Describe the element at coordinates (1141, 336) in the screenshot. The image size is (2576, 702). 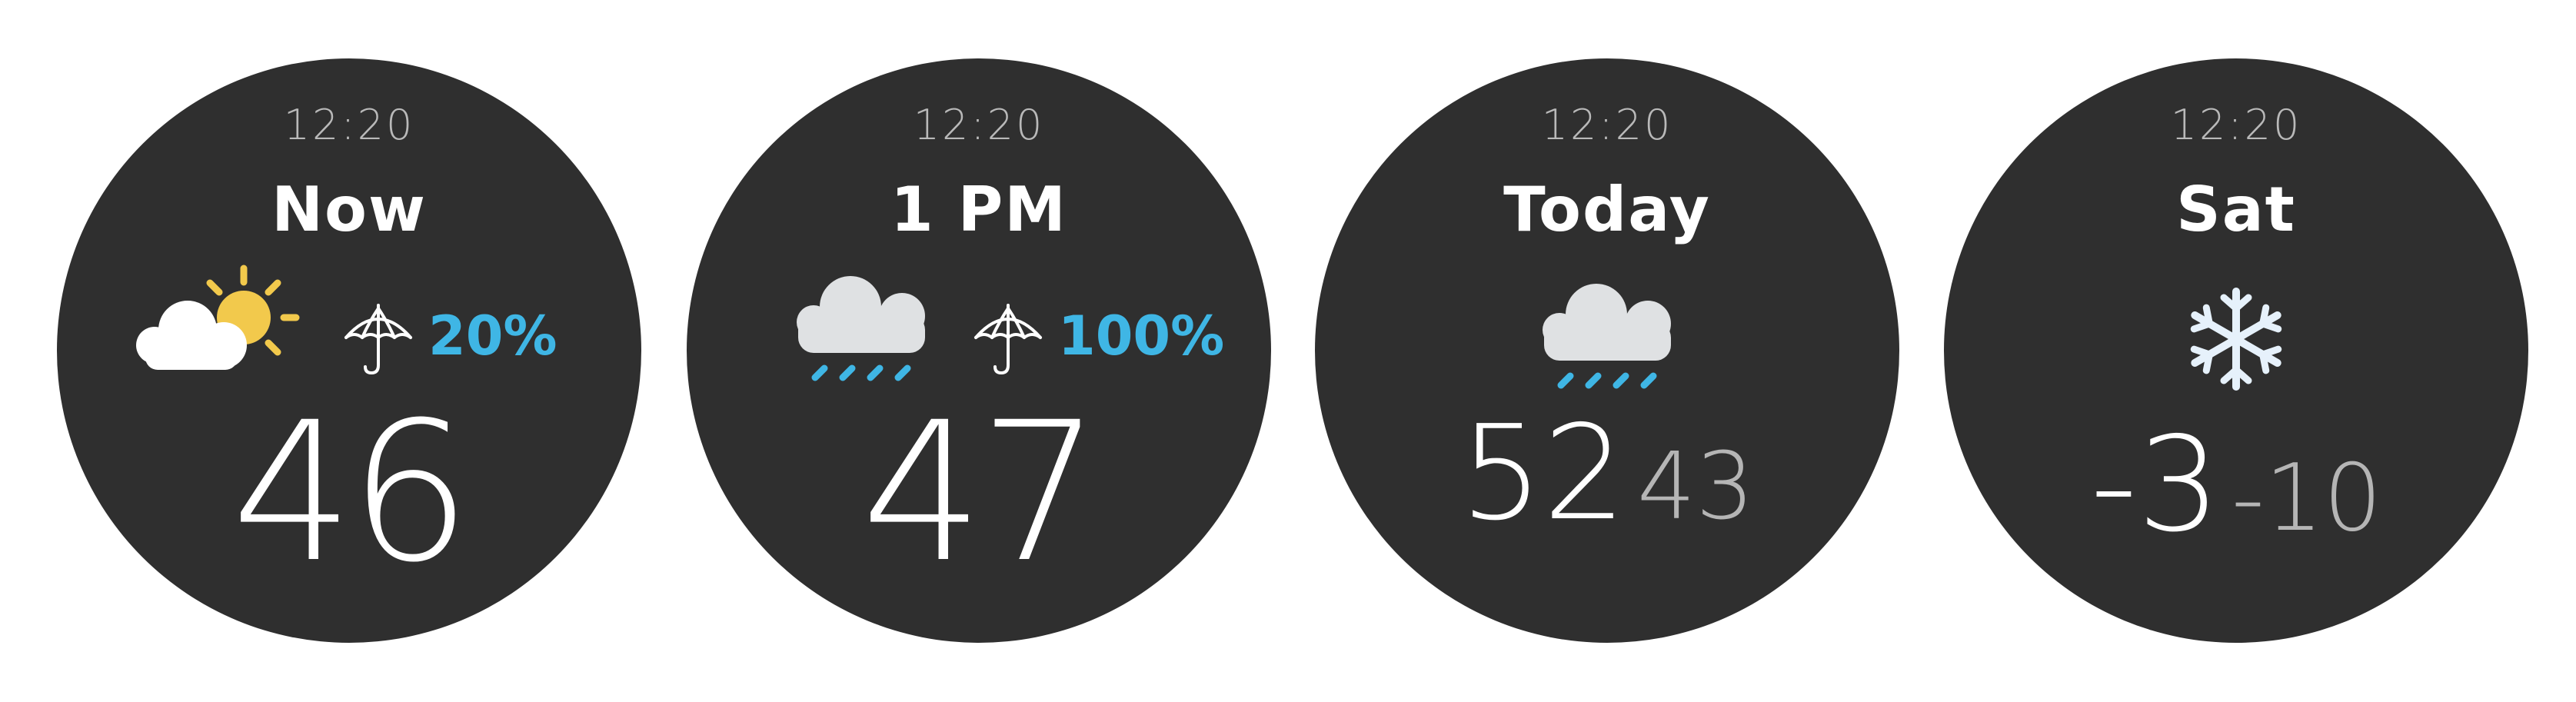
I see `precip-chance: 100%` at that location.